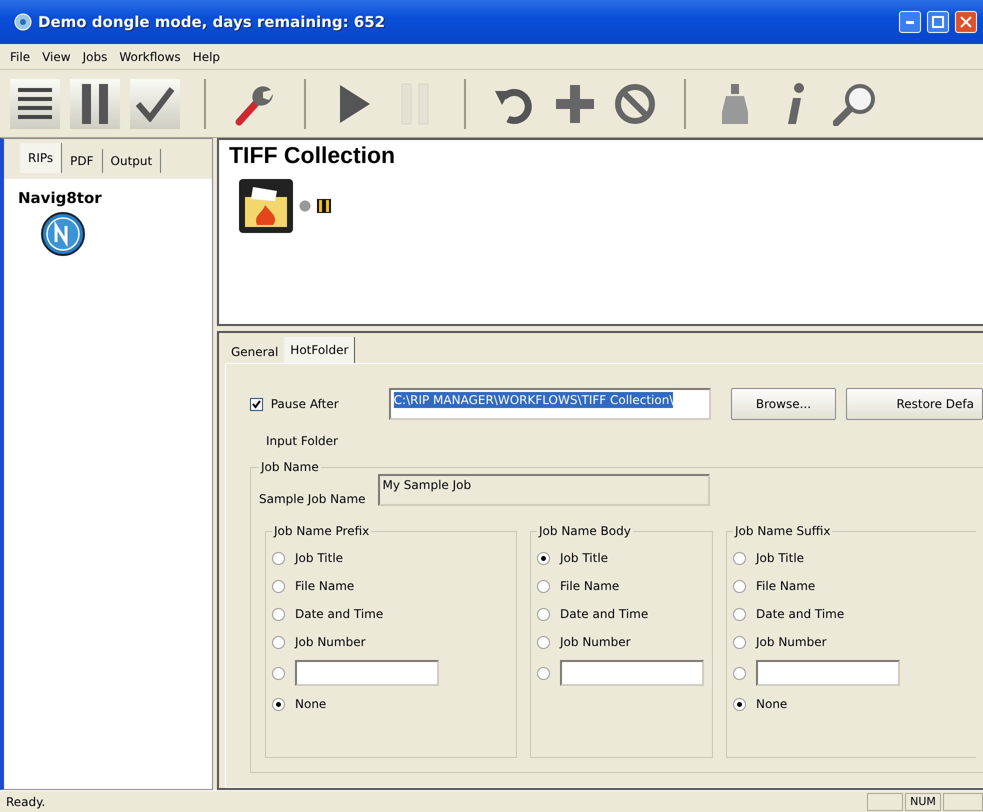 This screenshot has height=812, width=983. I want to click on sample-job-name-field: My Sample Job, so click(544, 490).